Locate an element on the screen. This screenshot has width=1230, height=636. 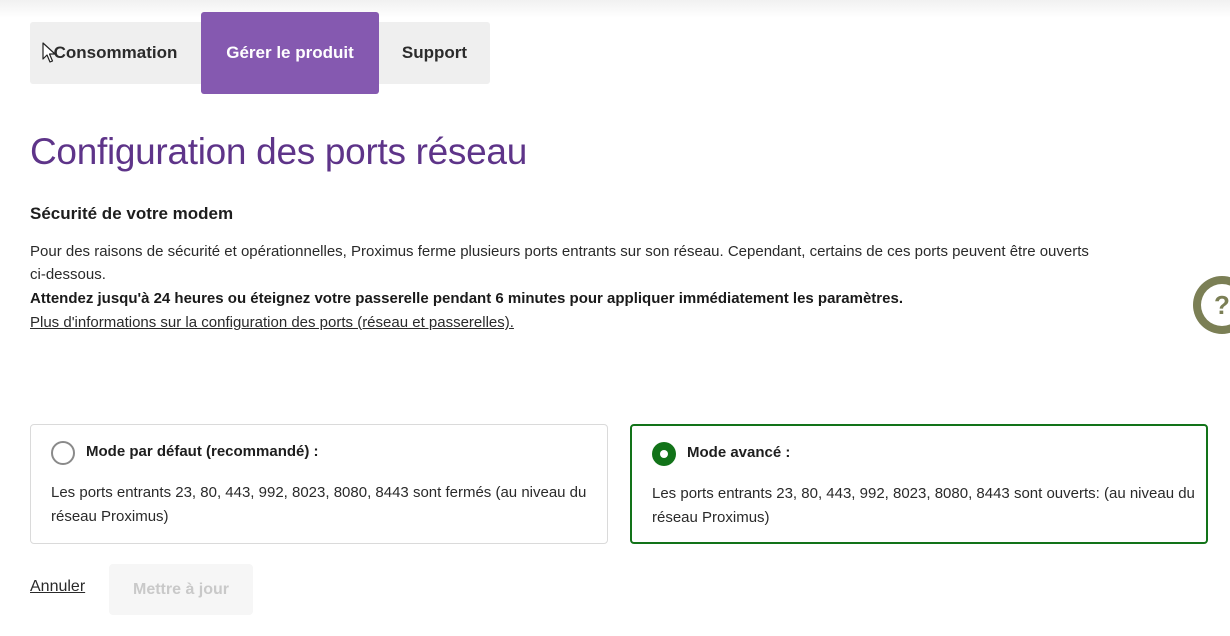
tab-consommation-label: Consommation is located at coordinates (115, 52).